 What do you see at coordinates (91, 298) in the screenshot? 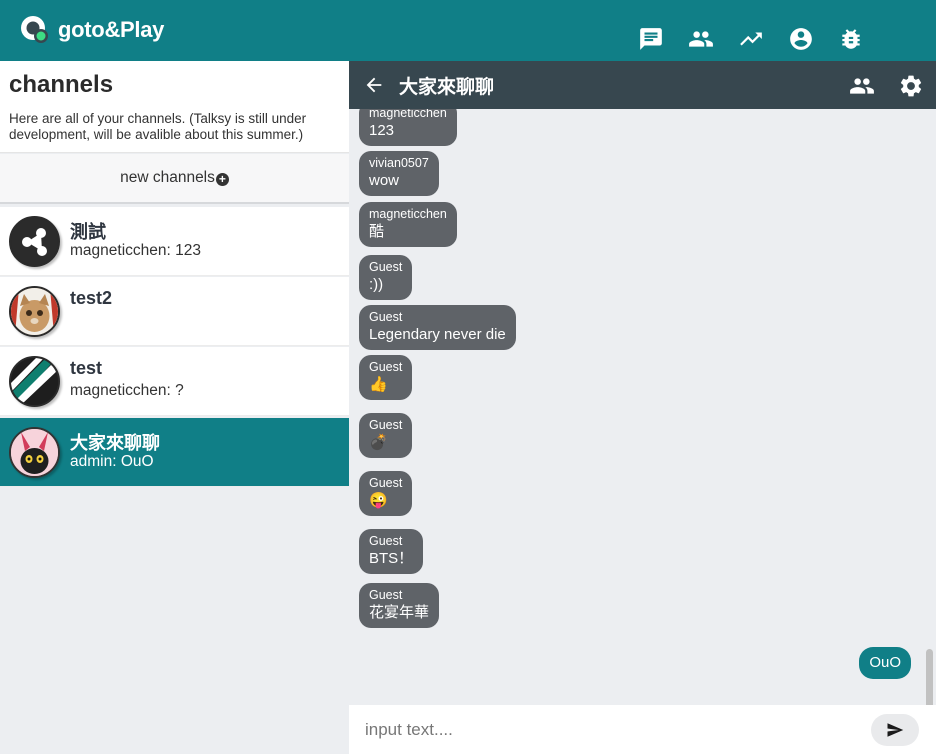
I see `channel-name: test2` at bounding box center [91, 298].